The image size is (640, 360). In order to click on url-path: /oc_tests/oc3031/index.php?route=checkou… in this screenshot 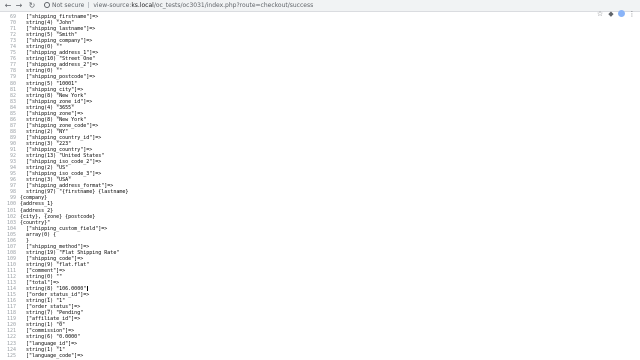, I will do `click(233, 5)`.